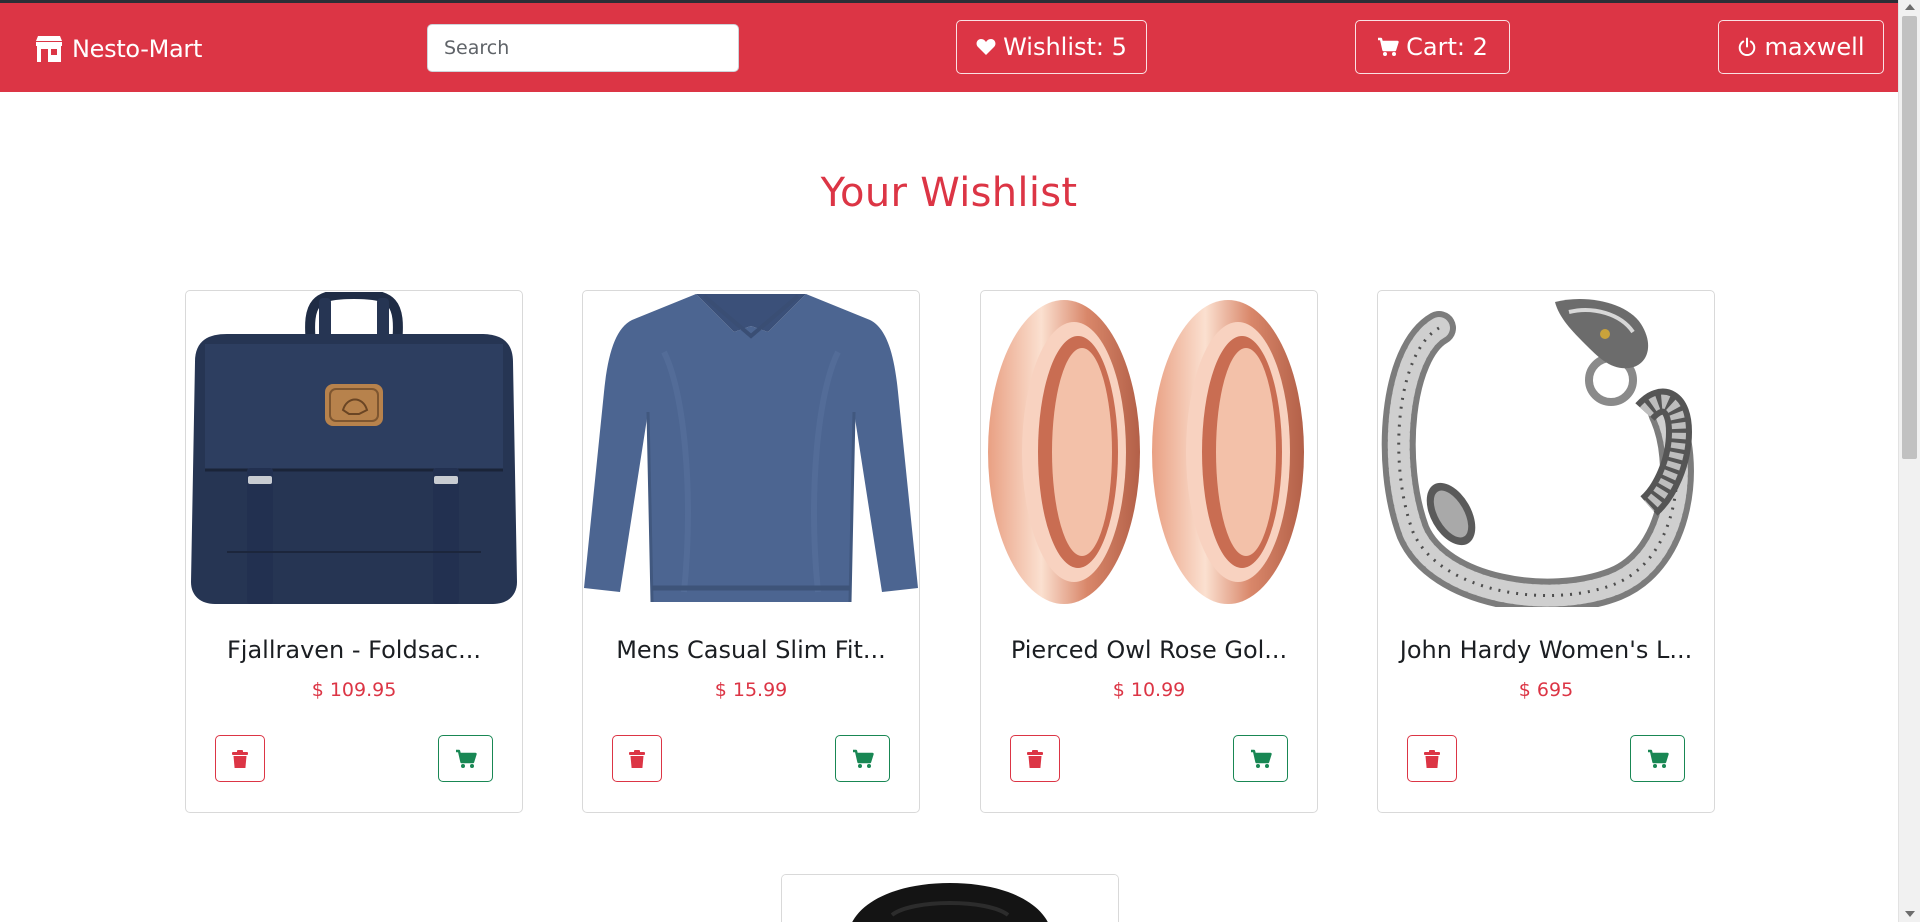  I want to click on username-label: maxwell, so click(1814, 47).